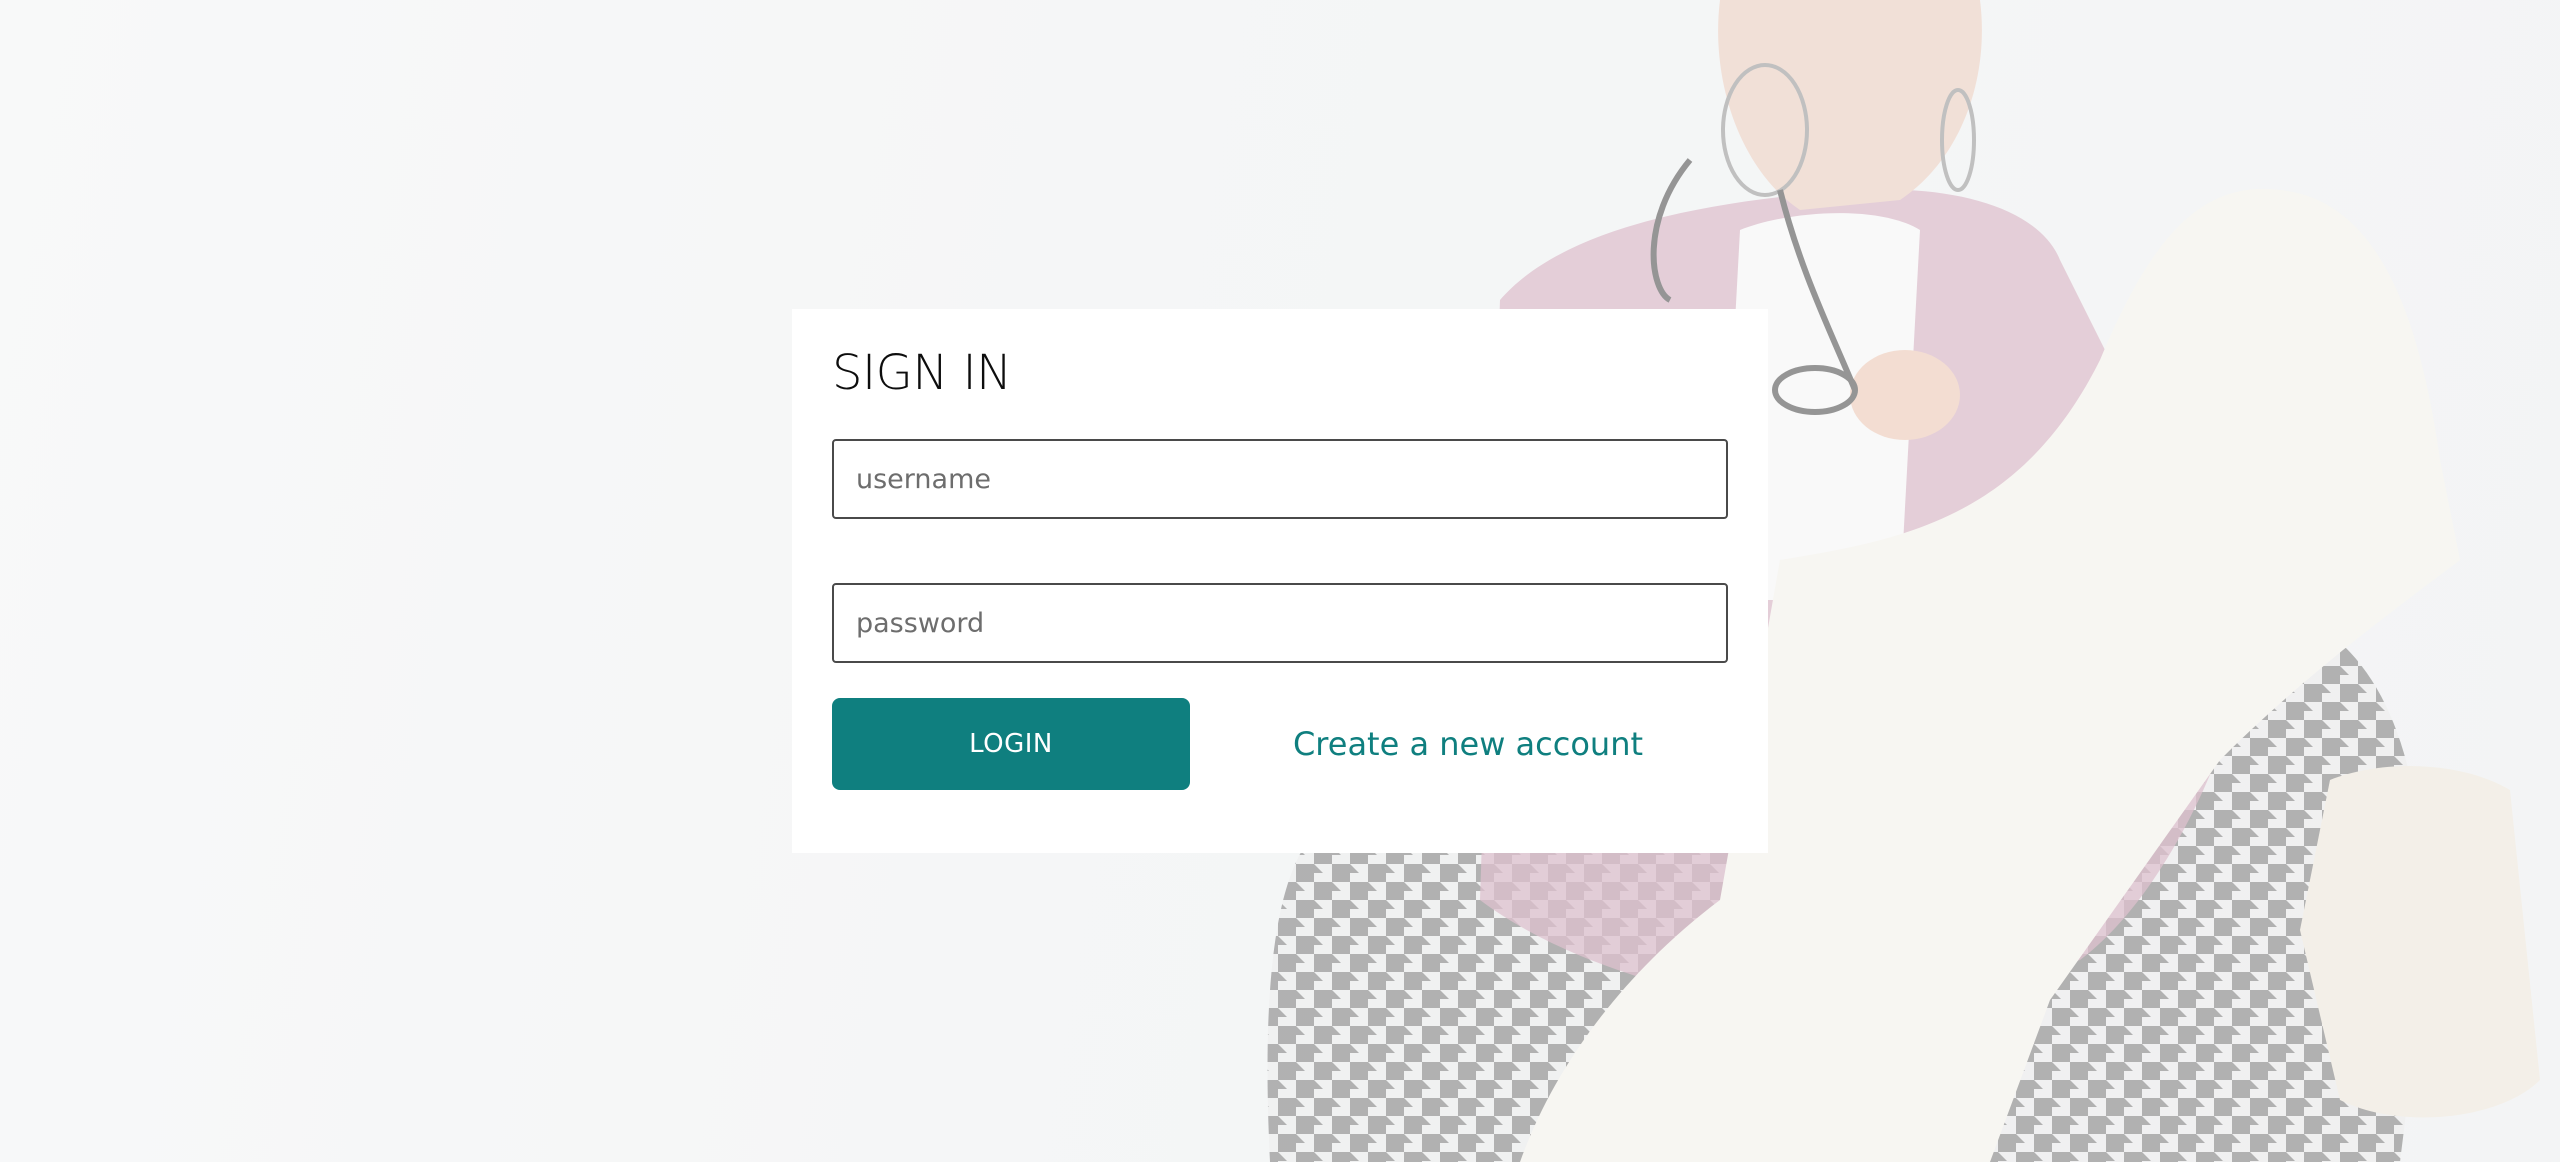 Image resolution: width=2560 pixels, height=1162 pixels. What do you see at coordinates (1280, 623) in the screenshot?
I see `password-input` at bounding box center [1280, 623].